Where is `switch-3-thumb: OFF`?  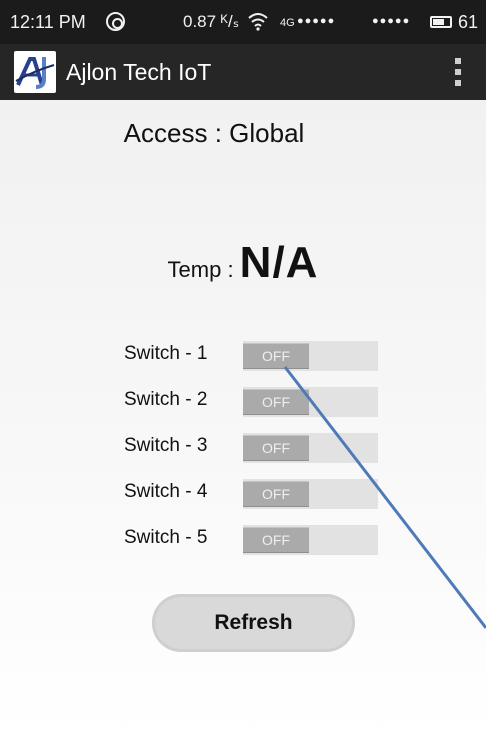 switch-3-thumb: OFF is located at coordinates (276, 448).